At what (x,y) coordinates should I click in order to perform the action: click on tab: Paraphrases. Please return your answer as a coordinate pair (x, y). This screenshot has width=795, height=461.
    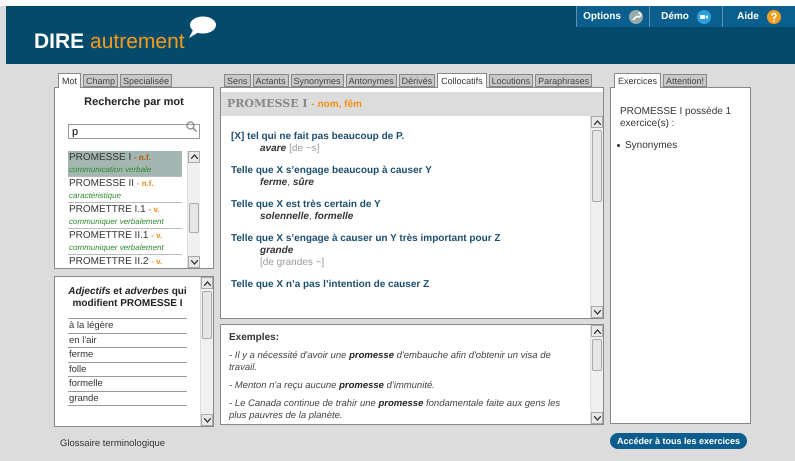
    Looking at the image, I should click on (563, 80).